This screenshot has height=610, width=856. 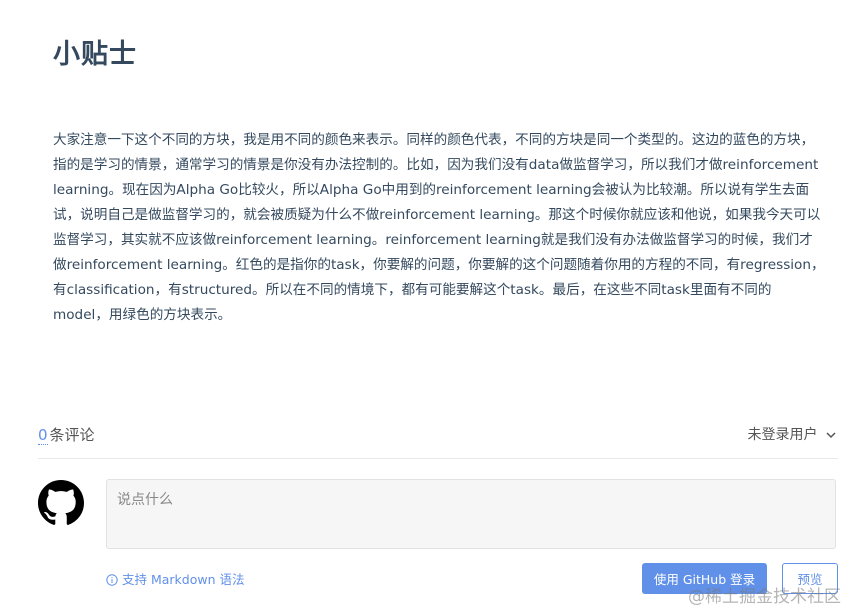 I want to click on markdown-tip-link: 支持 Markdown 语法, so click(x=175, y=578).